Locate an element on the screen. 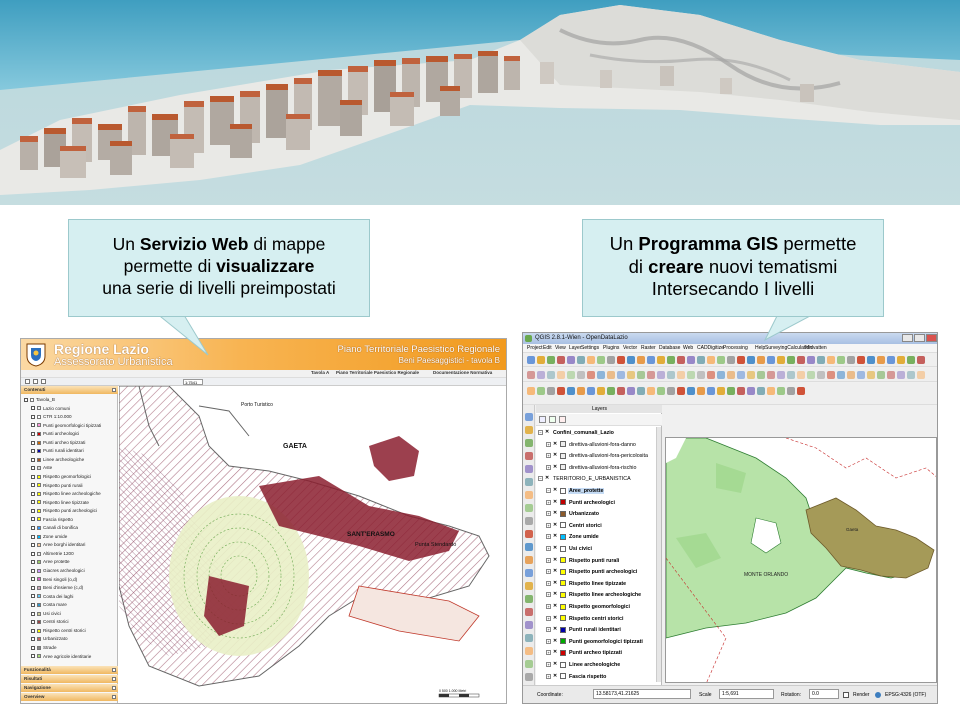 Image resolution: width=960 pixels, height=704 pixels. layer-item: Rispetto linee archeologiche is located at coordinates (66, 493).